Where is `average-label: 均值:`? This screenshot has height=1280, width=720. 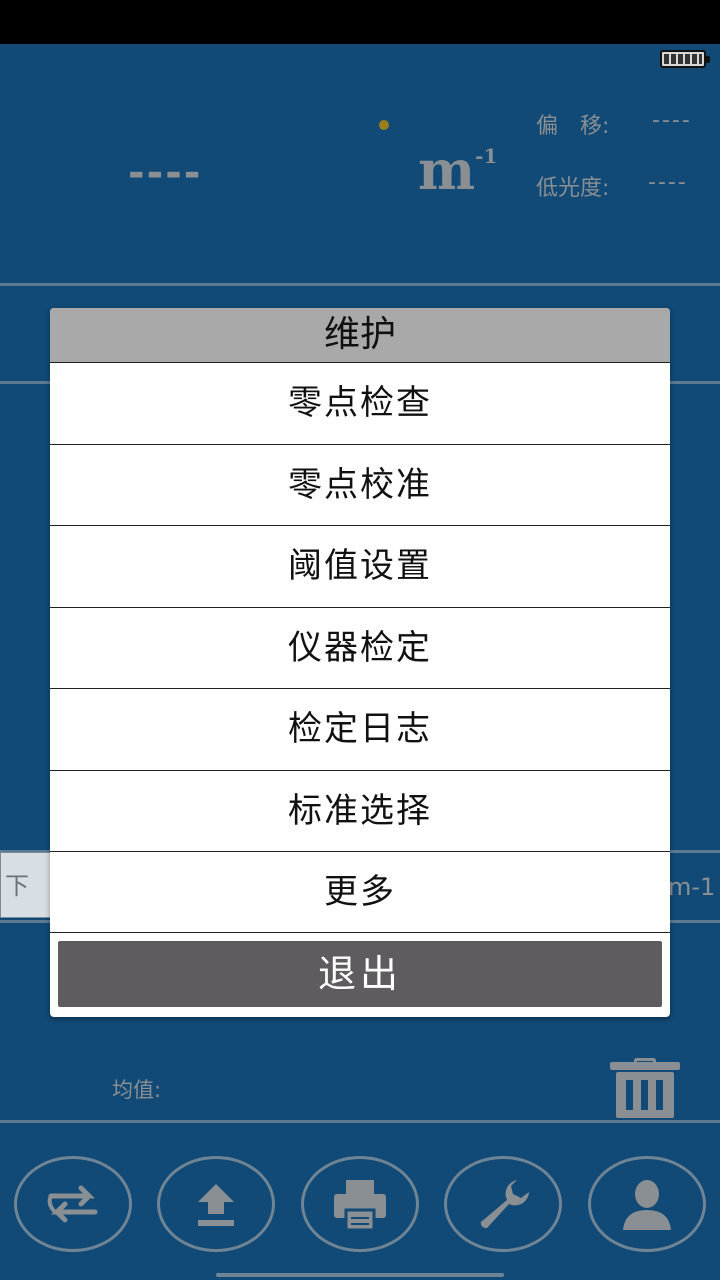
average-label: 均值: is located at coordinates (137, 1090).